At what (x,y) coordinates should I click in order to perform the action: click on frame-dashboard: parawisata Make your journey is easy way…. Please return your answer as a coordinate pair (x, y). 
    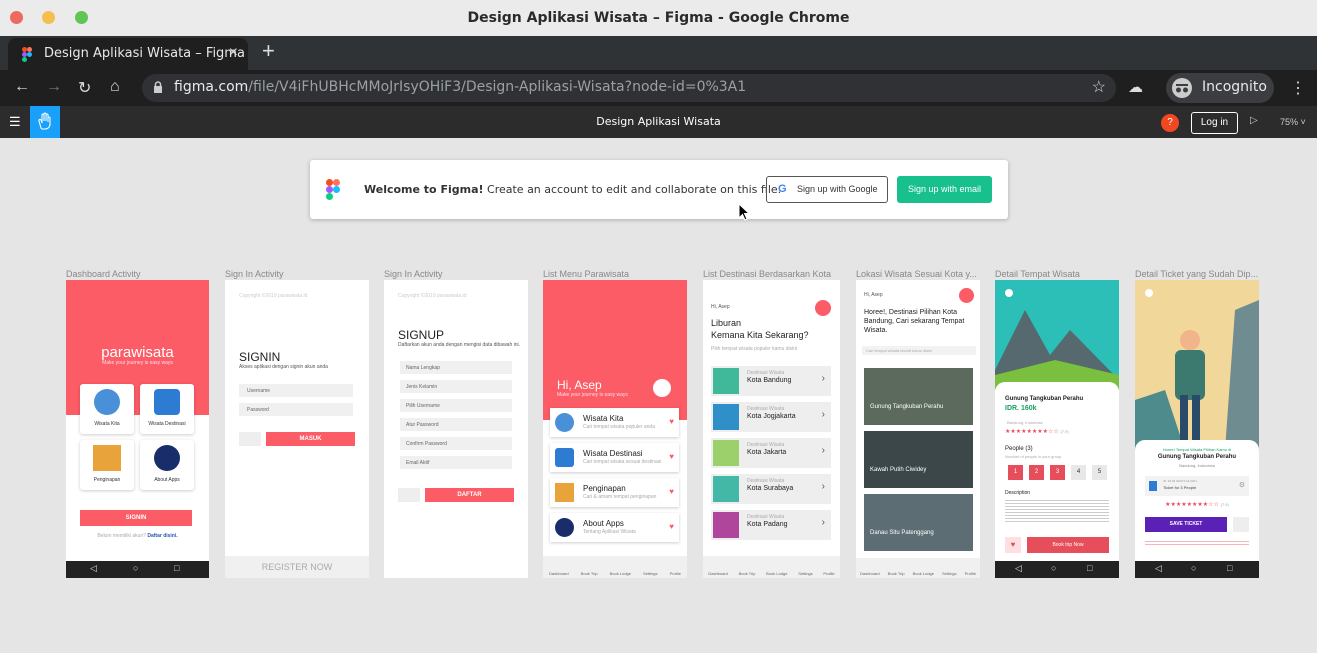
    Looking at the image, I should click on (137, 429).